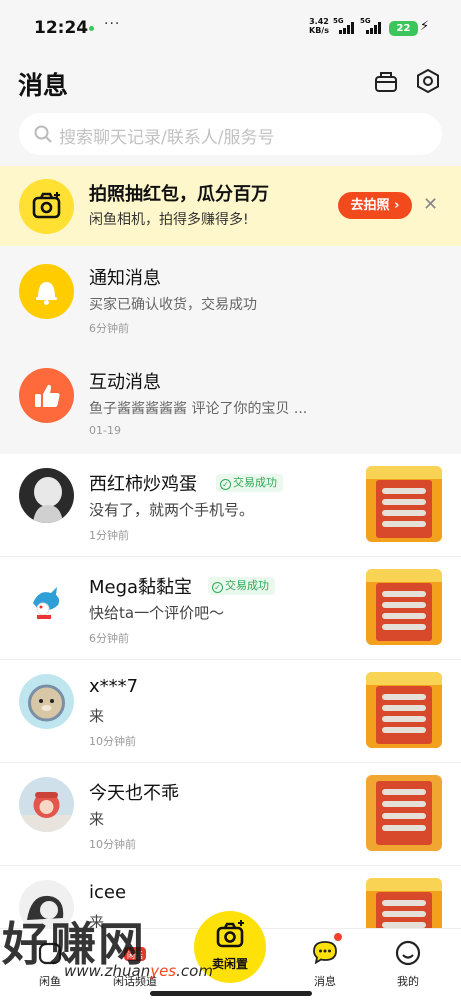 The width and height of the screenshot is (461, 1000). What do you see at coordinates (43, 134) in the screenshot?
I see `search-icon` at bounding box center [43, 134].